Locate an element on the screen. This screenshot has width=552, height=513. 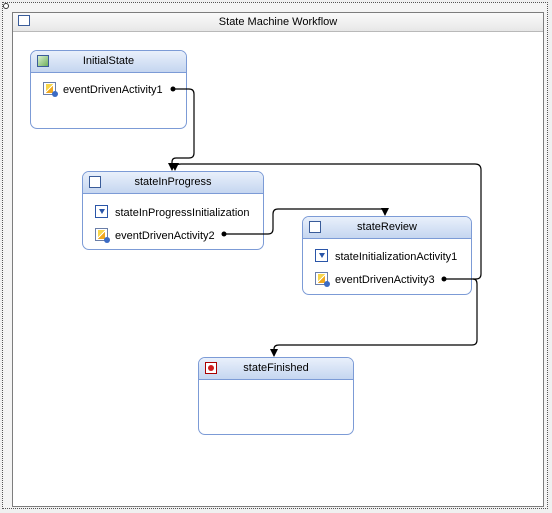
state-initial-header: InitialState is located at coordinates (108, 62).